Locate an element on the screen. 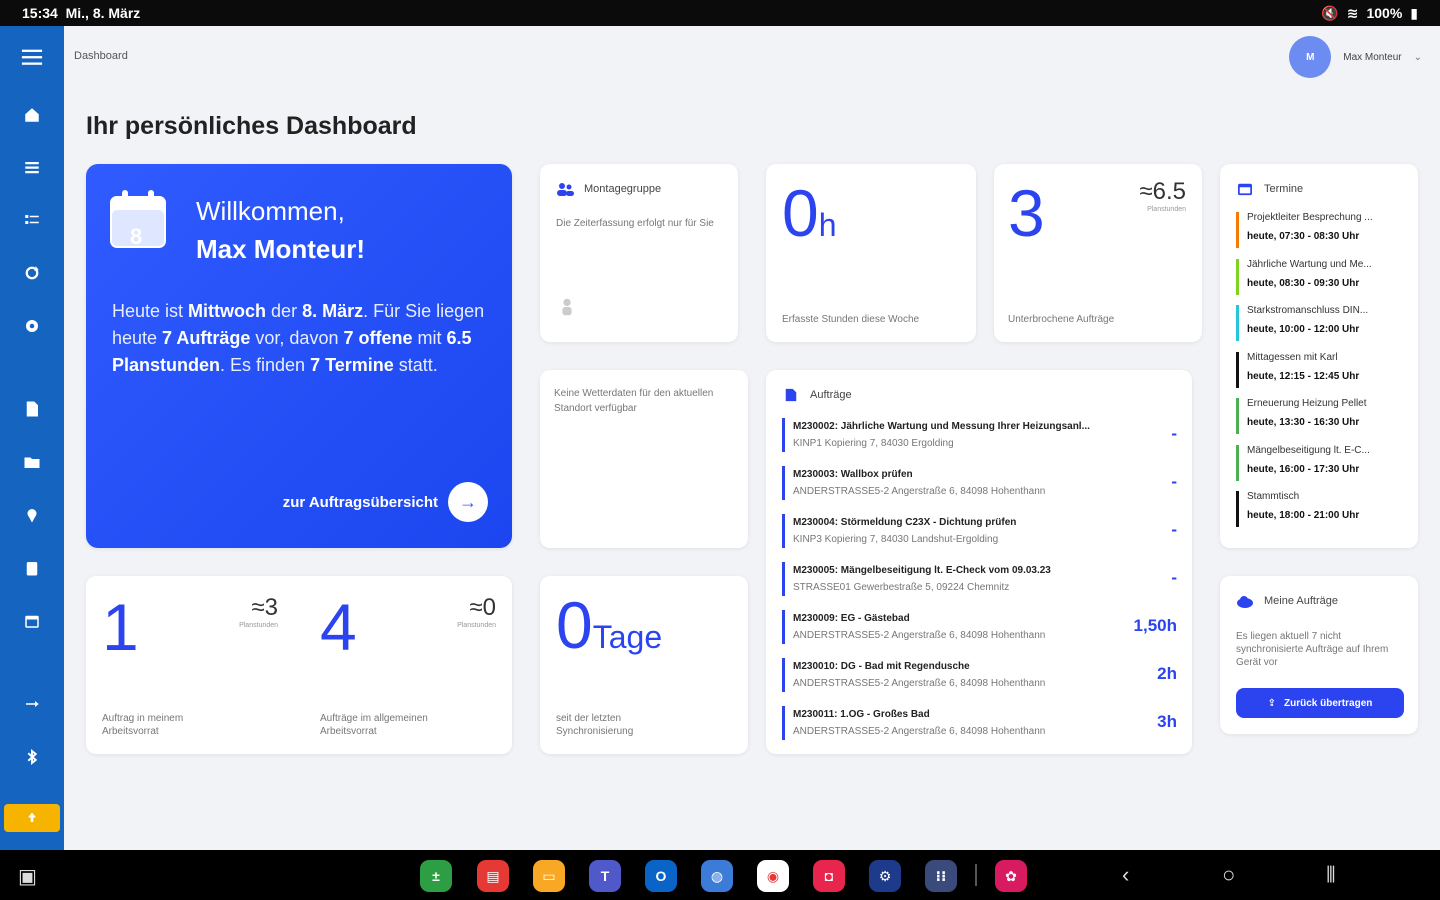 This screenshot has width=1440, height=900. worker-icon is located at coordinates (567, 307).